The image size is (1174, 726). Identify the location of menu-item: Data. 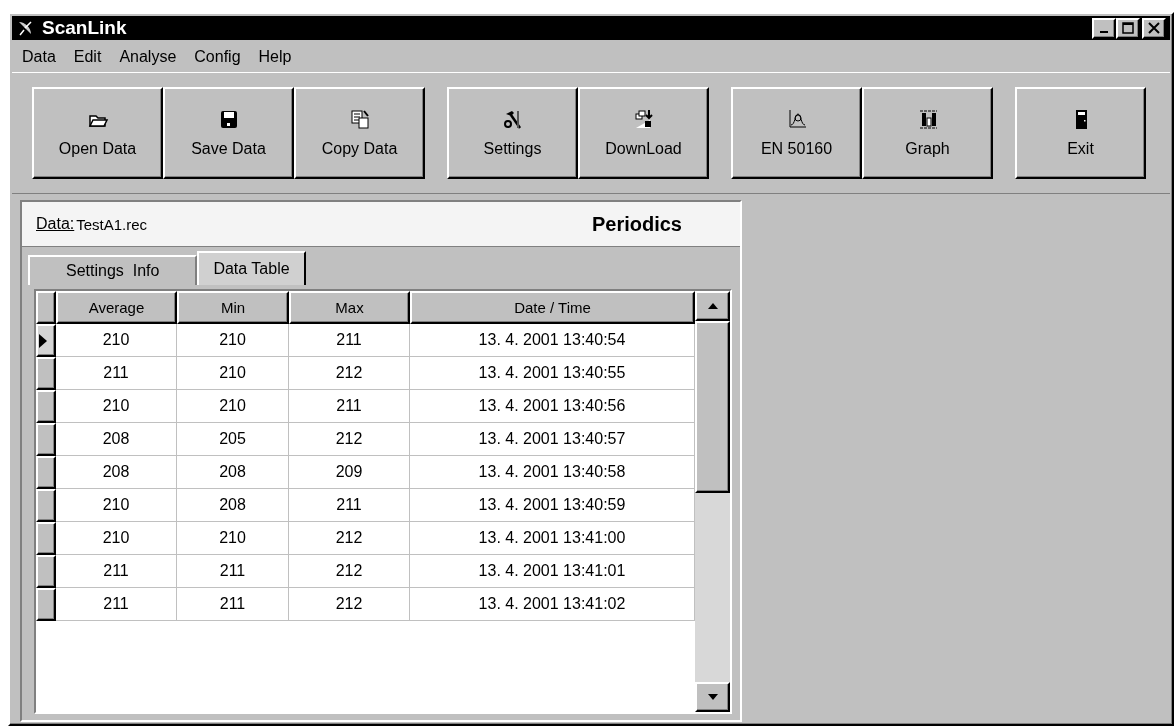
(39, 57).